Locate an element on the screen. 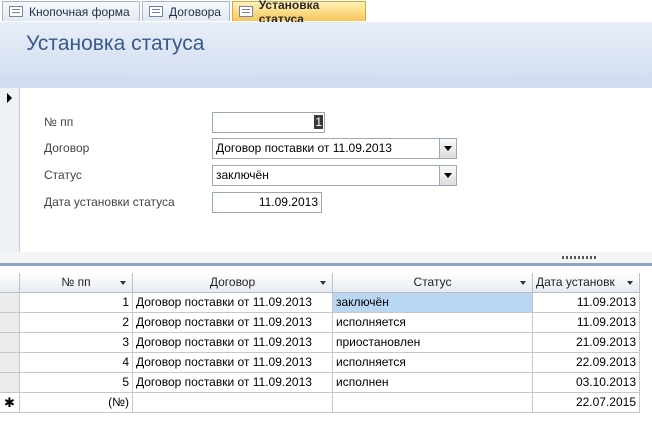 This screenshot has height=423, width=652. cell-status is located at coordinates (433, 403).